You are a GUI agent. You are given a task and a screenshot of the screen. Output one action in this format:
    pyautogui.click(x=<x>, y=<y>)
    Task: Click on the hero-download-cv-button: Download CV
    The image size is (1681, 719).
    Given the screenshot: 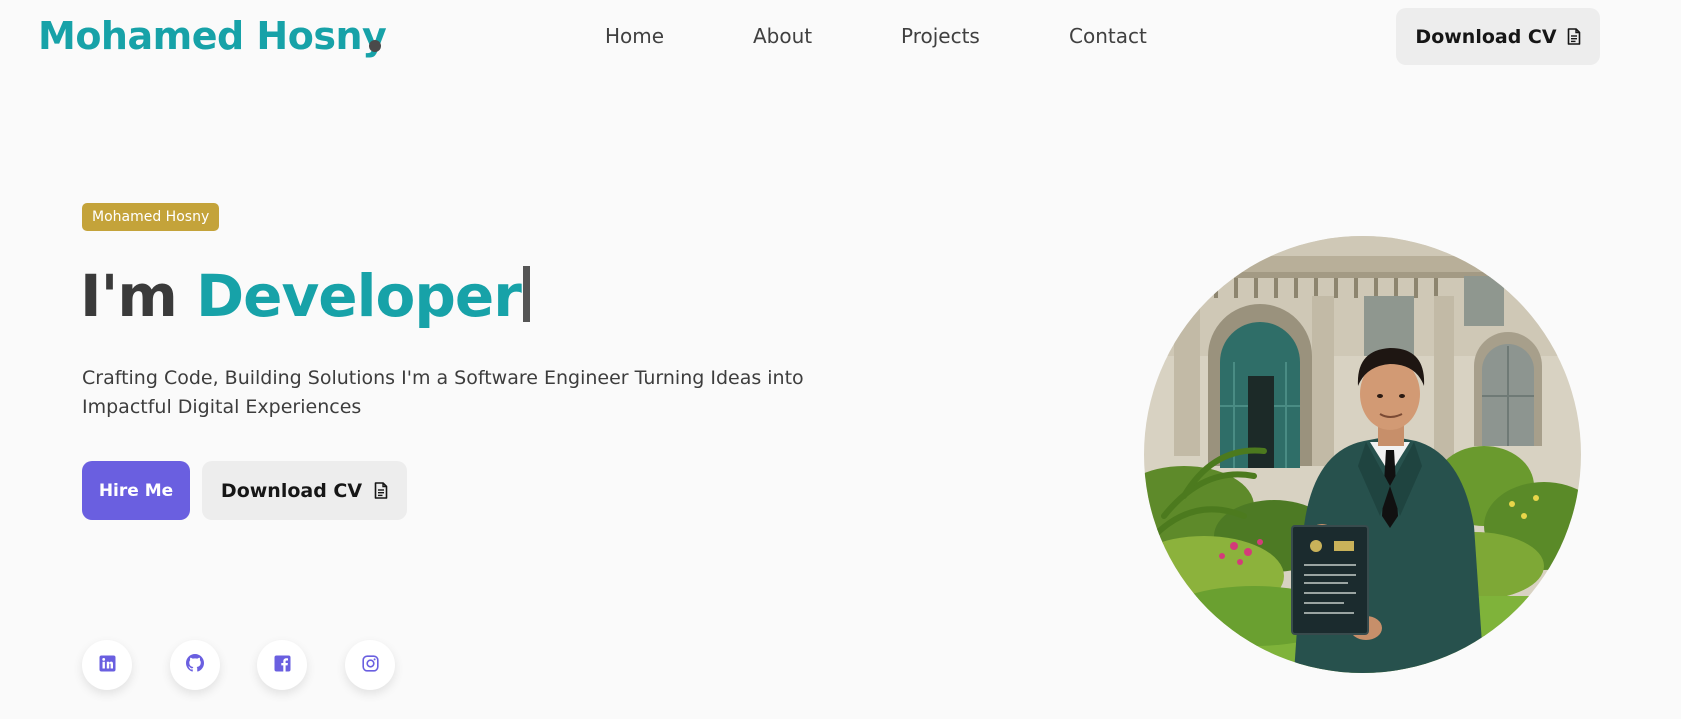 What is the action you would take?
    pyautogui.click(x=304, y=490)
    